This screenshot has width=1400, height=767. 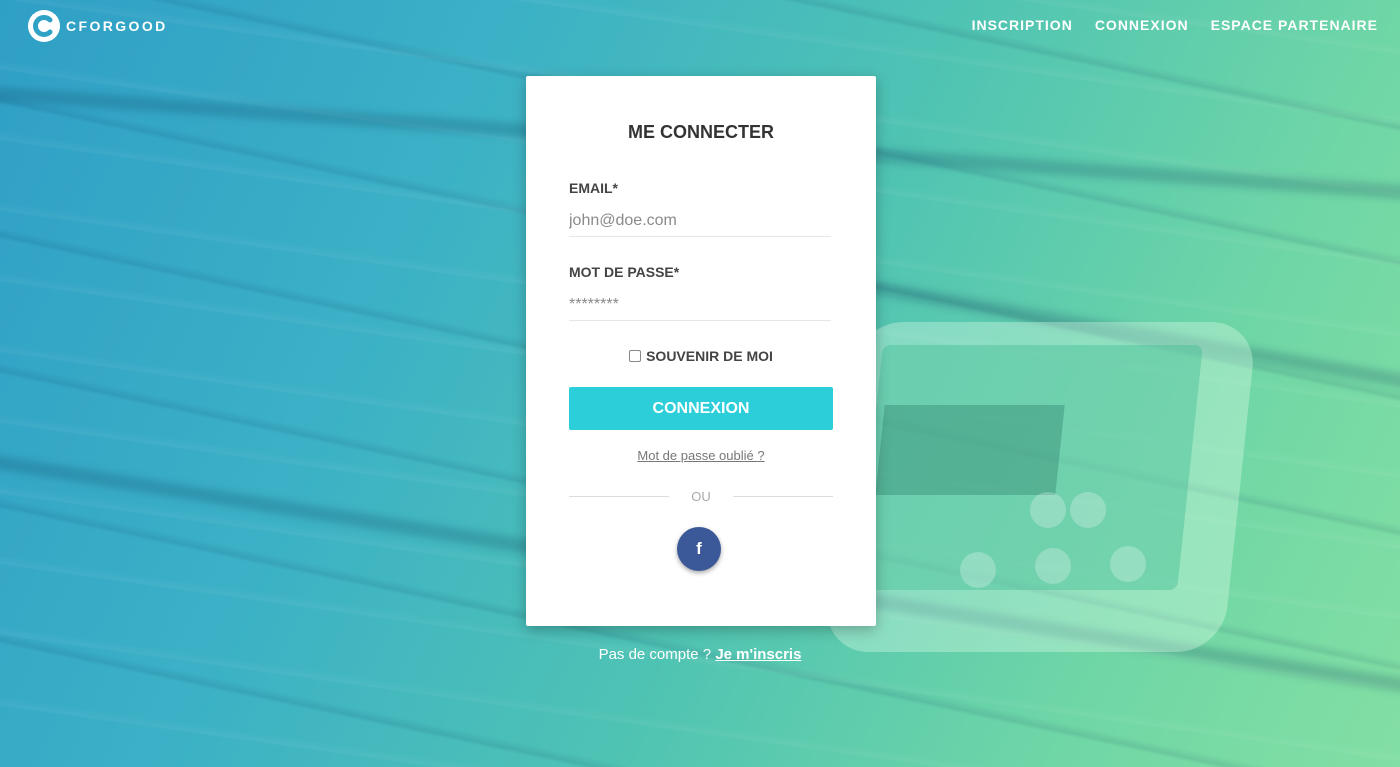 What do you see at coordinates (709, 356) in the screenshot?
I see `remember-me-label: SOUVENIR DE MOI` at bounding box center [709, 356].